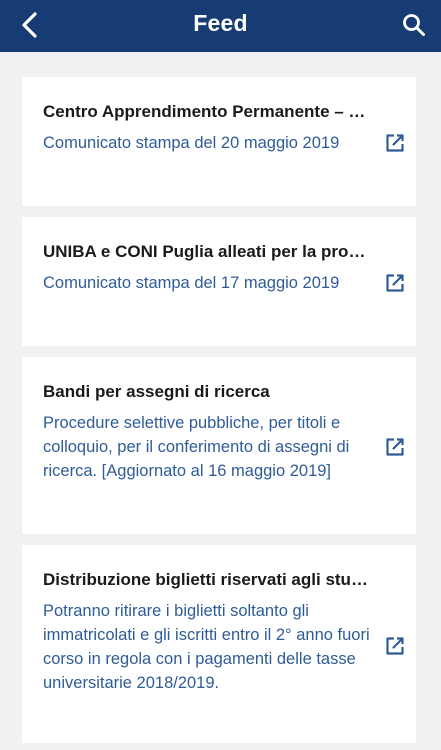 This screenshot has height=750, width=441. I want to click on search-button, so click(414, 25).